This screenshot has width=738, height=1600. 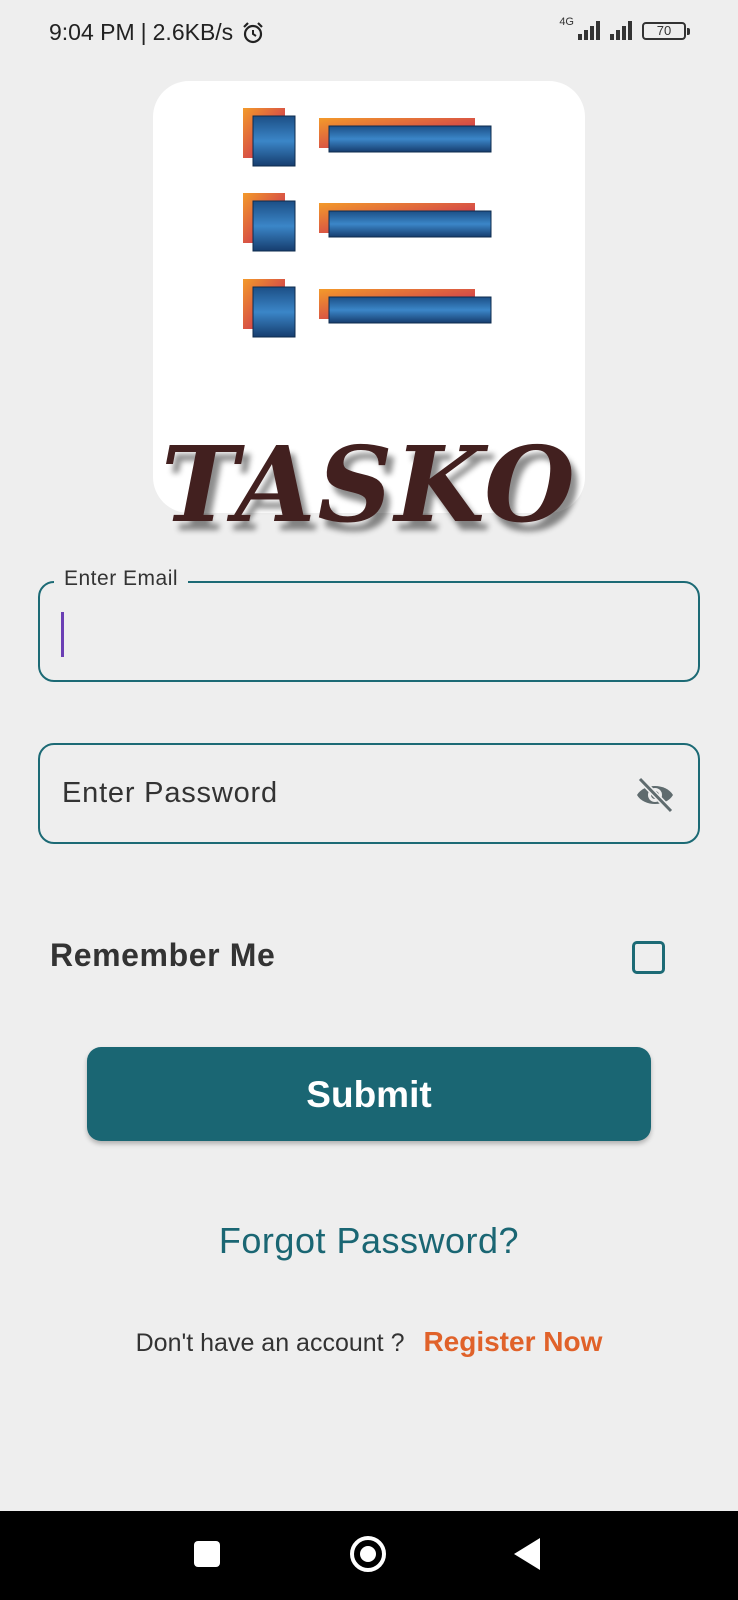 What do you see at coordinates (193, 32) in the screenshot?
I see `status-net-speed: 2.6KB/s` at bounding box center [193, 32].